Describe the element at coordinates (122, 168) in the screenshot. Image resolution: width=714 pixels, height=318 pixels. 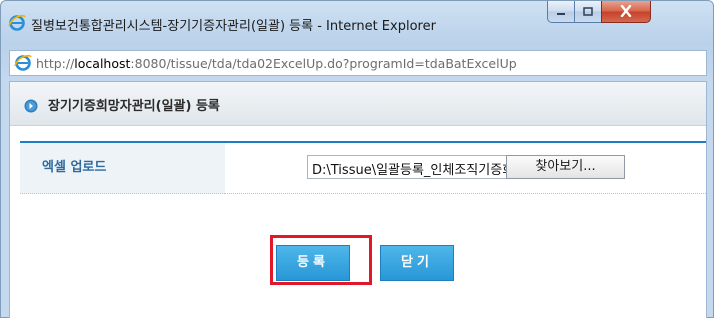
I see `form-label-cell: 엑셀 업로드` at that location.